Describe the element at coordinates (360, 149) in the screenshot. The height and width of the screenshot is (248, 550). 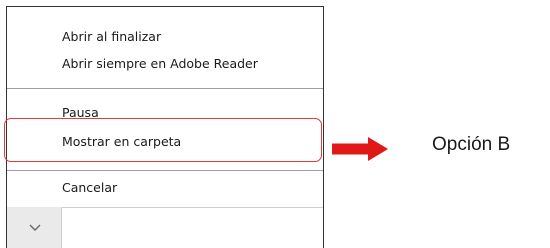
I see `right-arrow-icon` at that location.